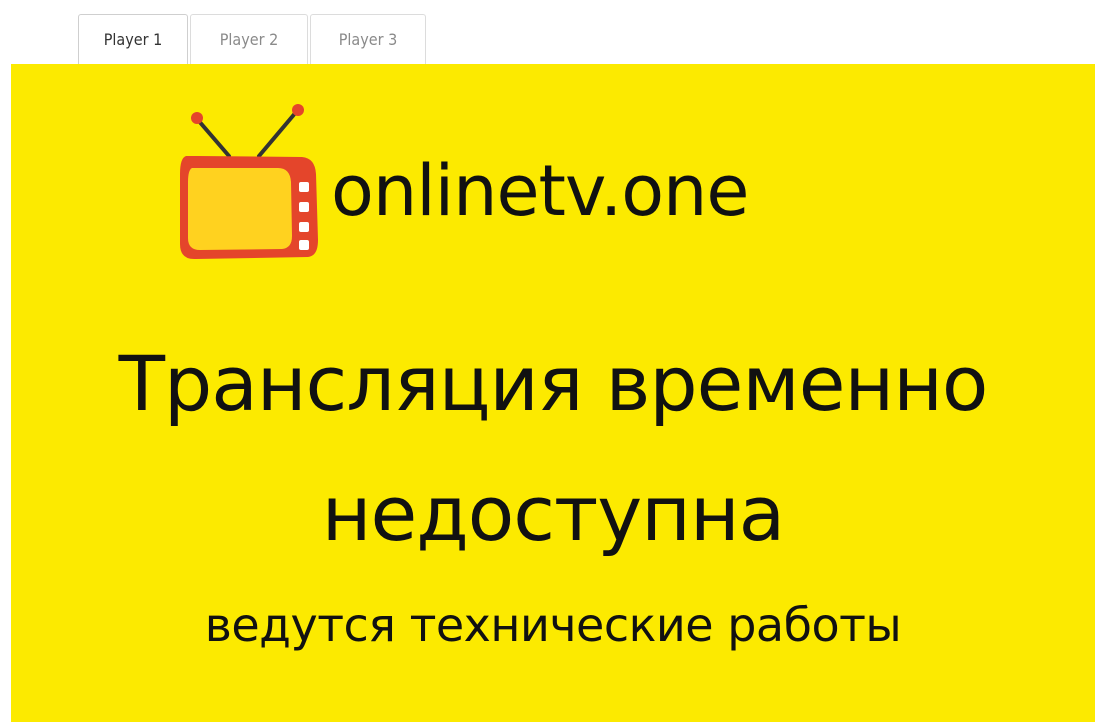  I want to click on headline-line-2: недоступна, so click(553, 513).